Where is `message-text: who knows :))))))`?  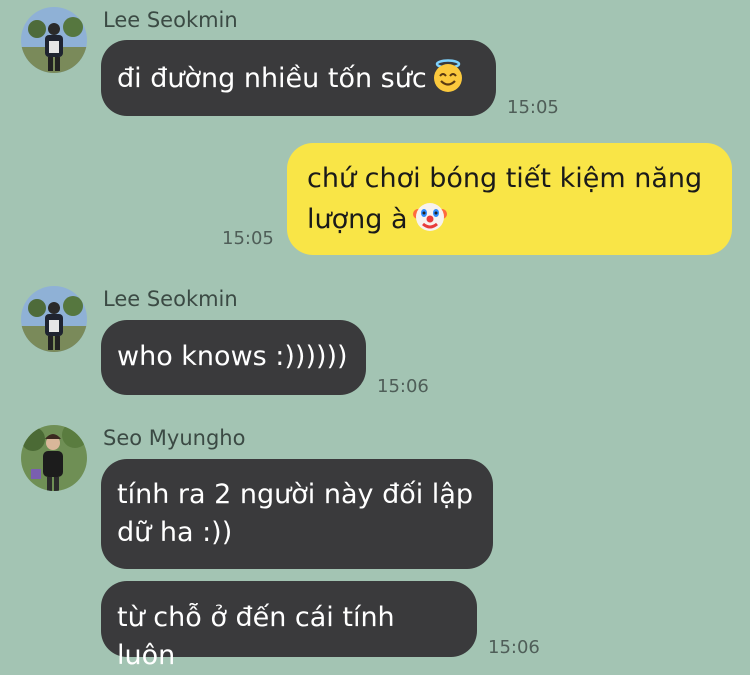
message-text: who knows :)))))) is located at coordinates (232, 356).